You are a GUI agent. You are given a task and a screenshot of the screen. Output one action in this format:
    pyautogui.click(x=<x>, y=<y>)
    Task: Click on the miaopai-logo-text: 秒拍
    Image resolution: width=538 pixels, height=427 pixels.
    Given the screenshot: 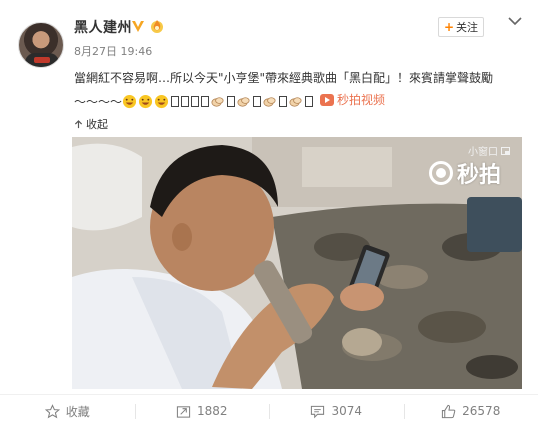 What is the action you would take?
    pyautogui.click(x=479, y=175)
    